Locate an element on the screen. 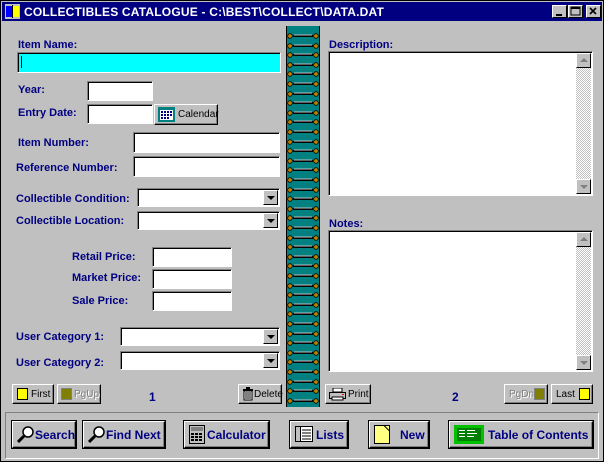  user-category-1-dropdown-button is located at coordinates (270, 336).